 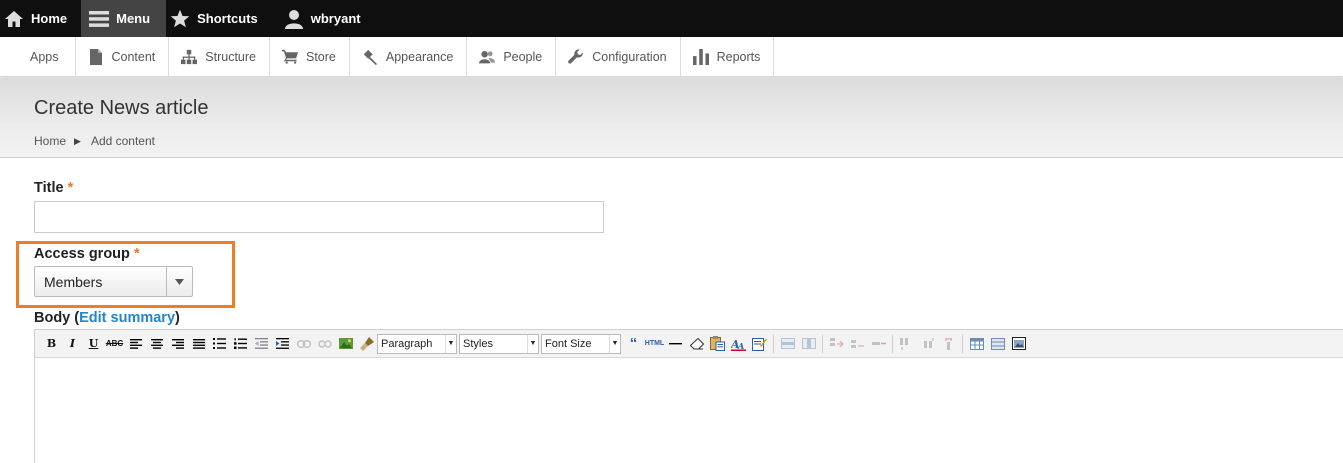 I want to click on insert-table-button, so click(x=976, y=344).